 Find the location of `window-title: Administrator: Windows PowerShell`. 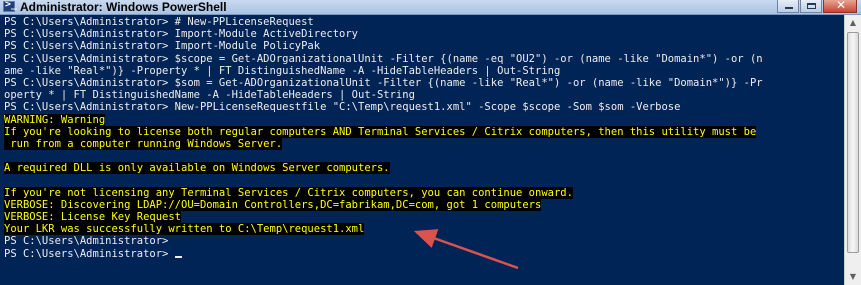

window-title: Administrator: Windows PowerShell is located at coordinates (123, 7).